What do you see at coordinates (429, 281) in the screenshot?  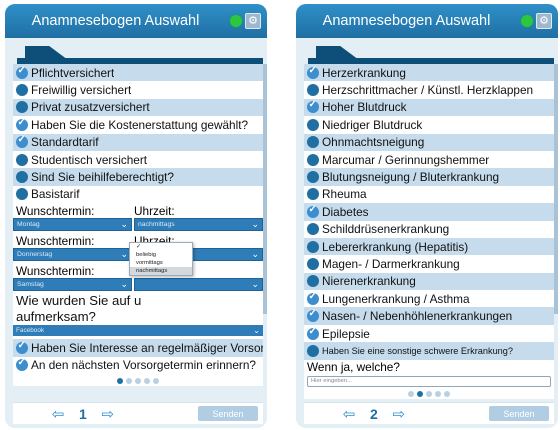 I see `checkbox-option: Nierenerkrankung` at bounding box center [429, 281].